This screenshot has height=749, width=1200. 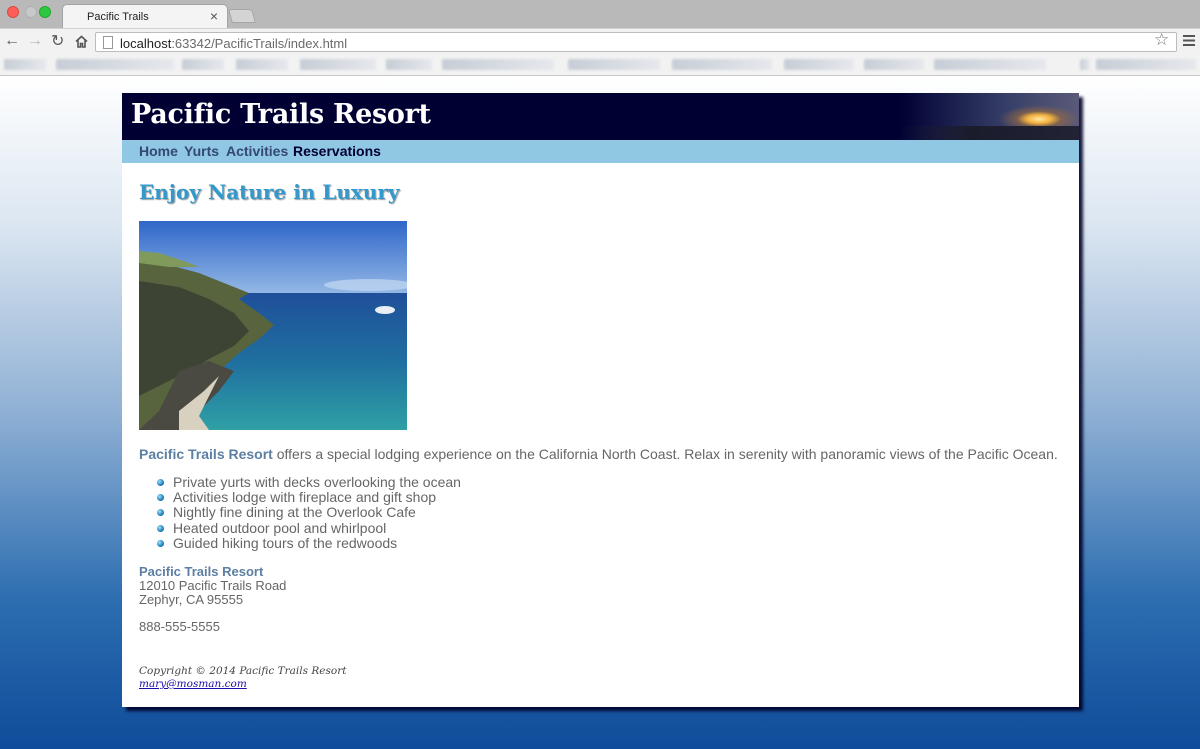 What do you see at coordinates (337, 151) in the screenshot?
I see `nav-reservations-link: Reservations` at bounding box center [337, 151].